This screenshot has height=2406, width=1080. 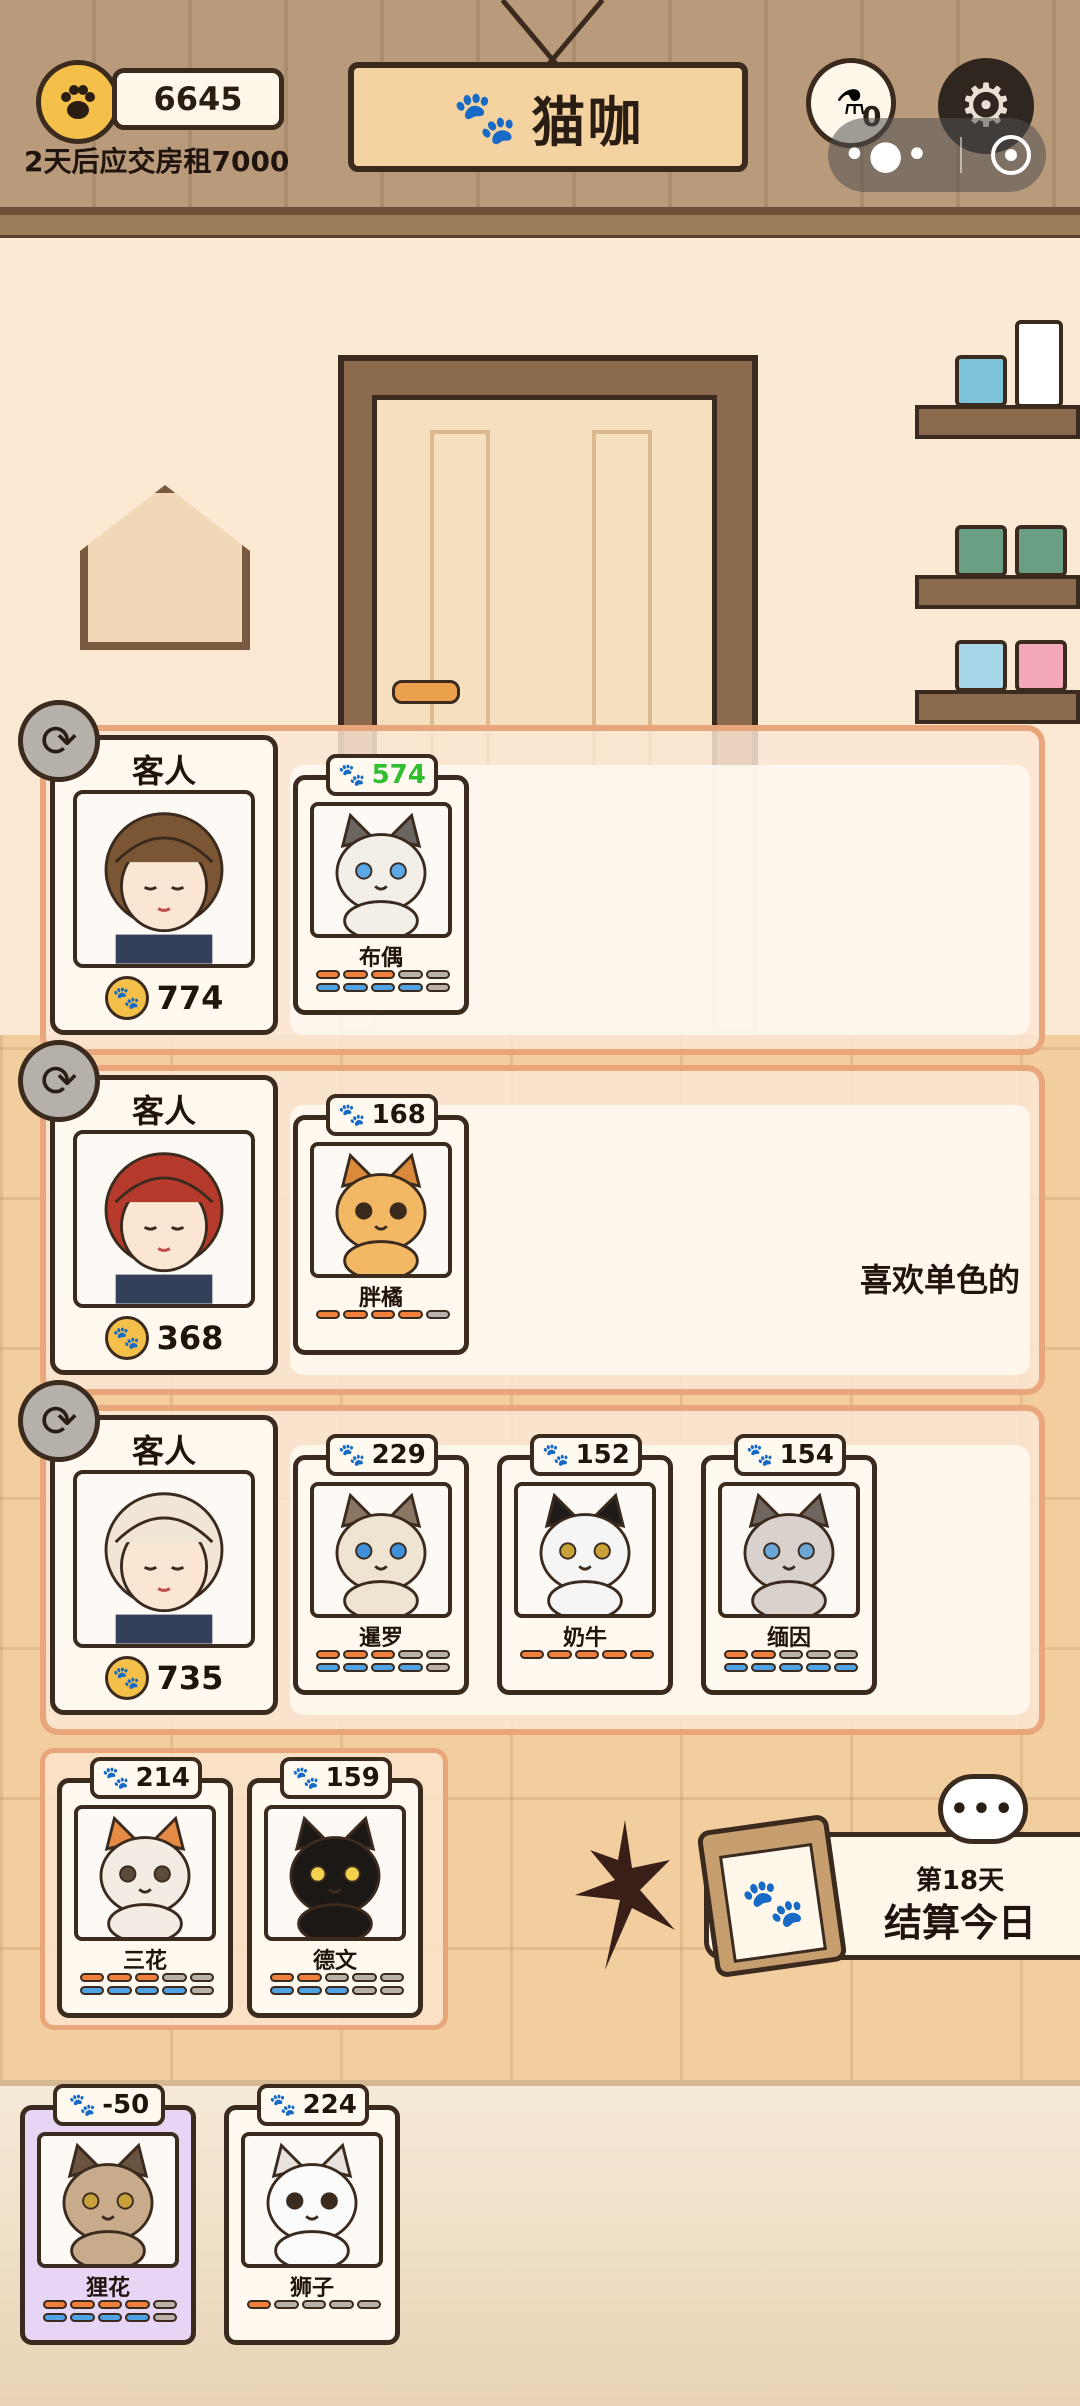 What do you see at coordinates (145, 1887) in the screenshot?
I see `cat-card: 🐾 214 三花` at bounding box center [145, 1887].